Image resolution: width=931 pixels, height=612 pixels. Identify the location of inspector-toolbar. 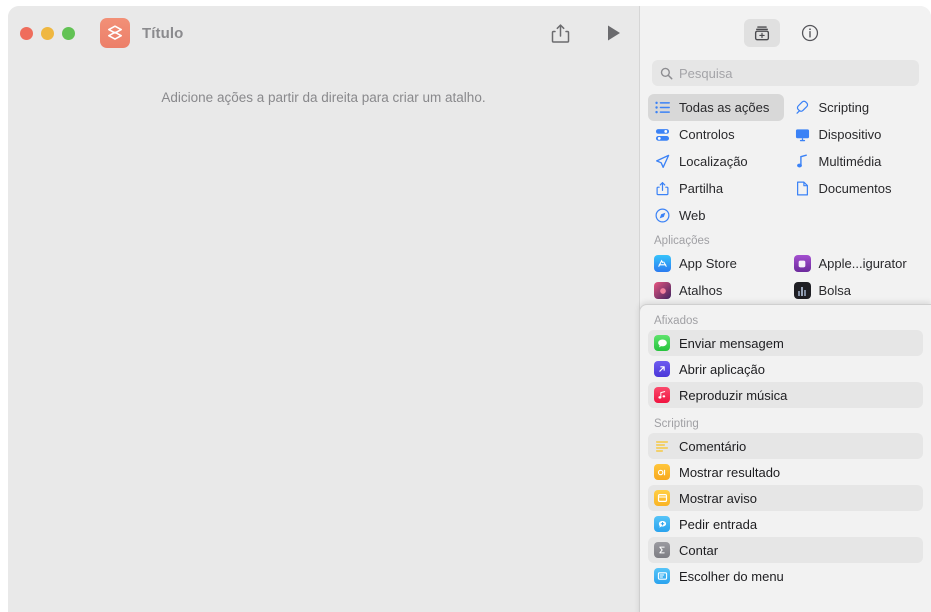
(785, 33).